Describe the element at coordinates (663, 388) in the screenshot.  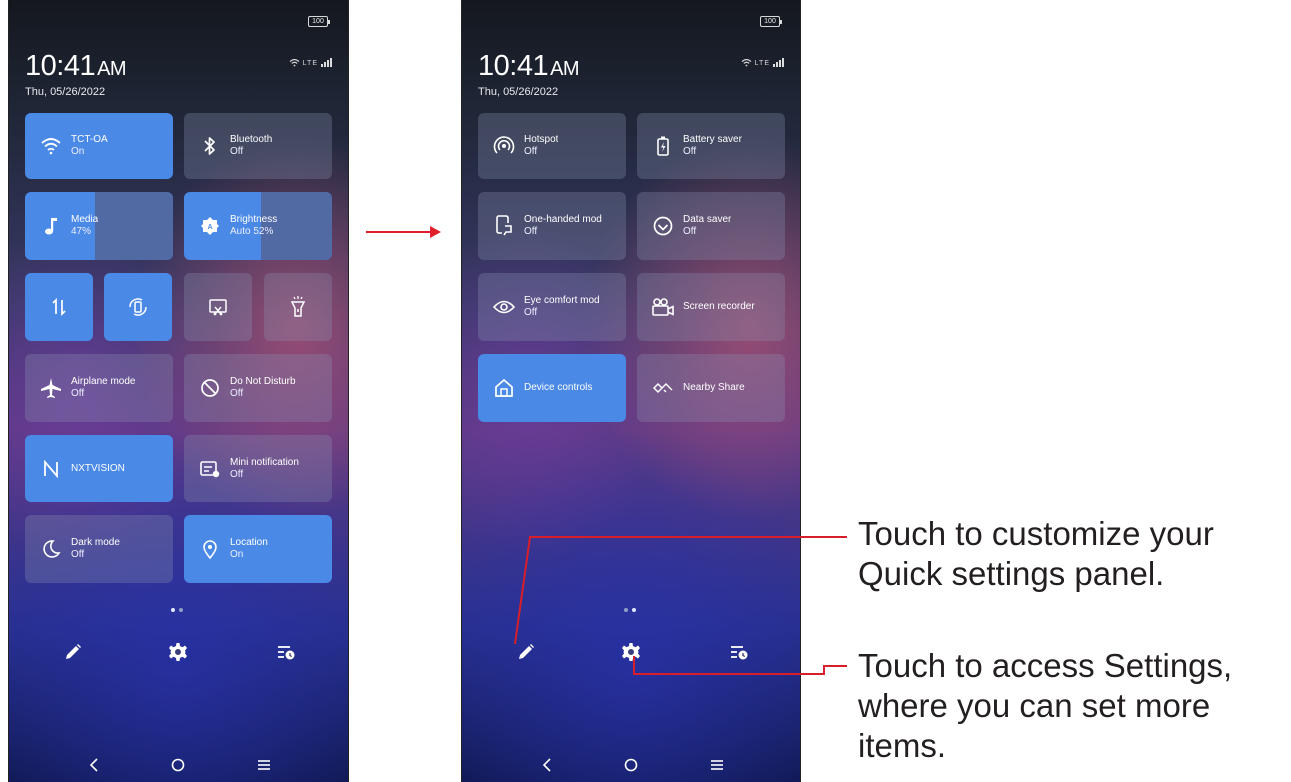
I see `nearby-share-icon` at that location.